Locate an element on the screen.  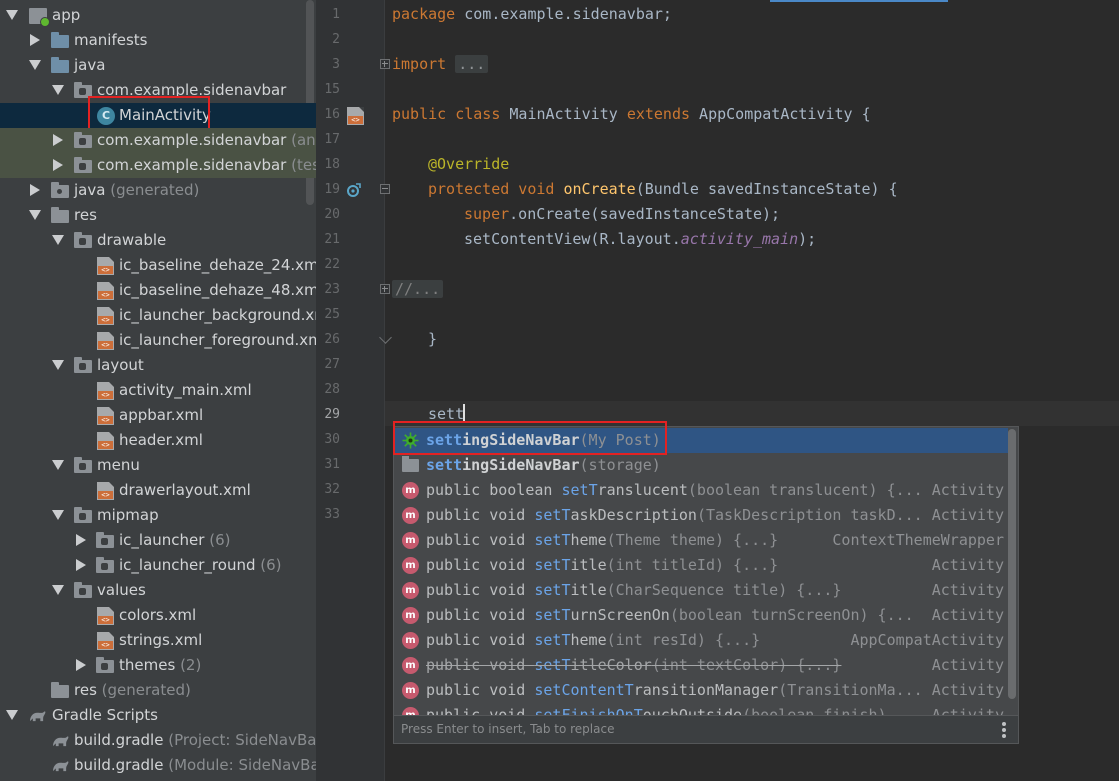
completion-name: urnScreenOn is located at coordinates (620, 615).